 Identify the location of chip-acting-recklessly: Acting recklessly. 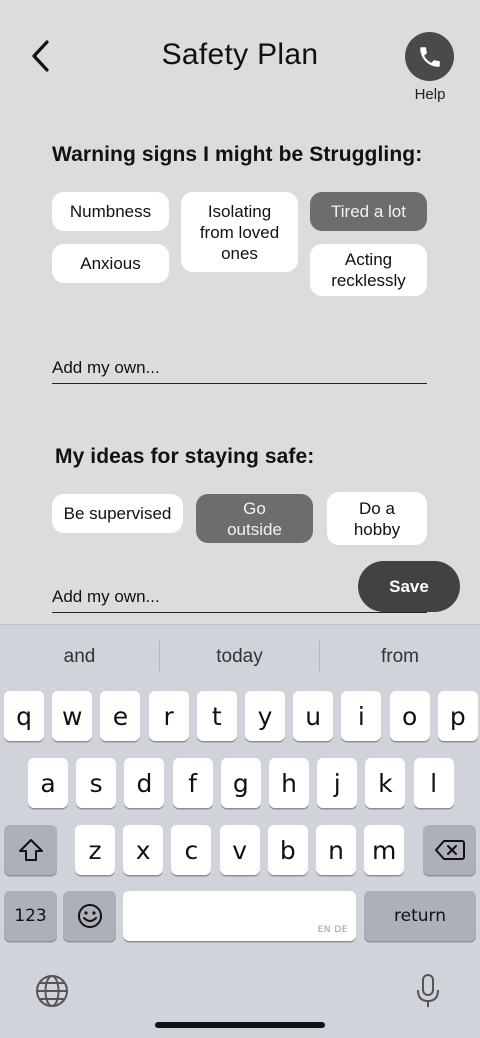
(368, 270).